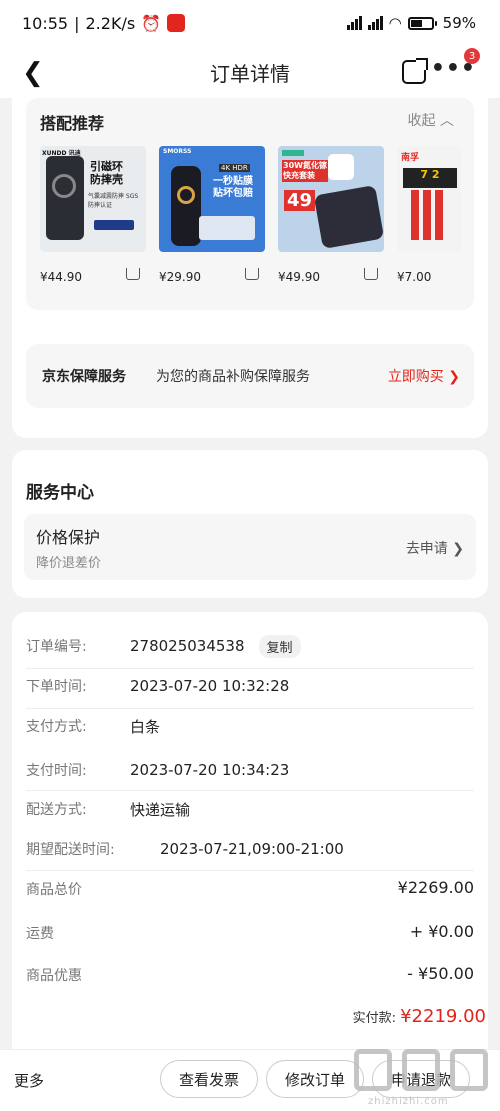  Describe the element at coordinates (408, 1101) in the screenshot. I see `watermark-text: zhizhizhi.com` at that location.